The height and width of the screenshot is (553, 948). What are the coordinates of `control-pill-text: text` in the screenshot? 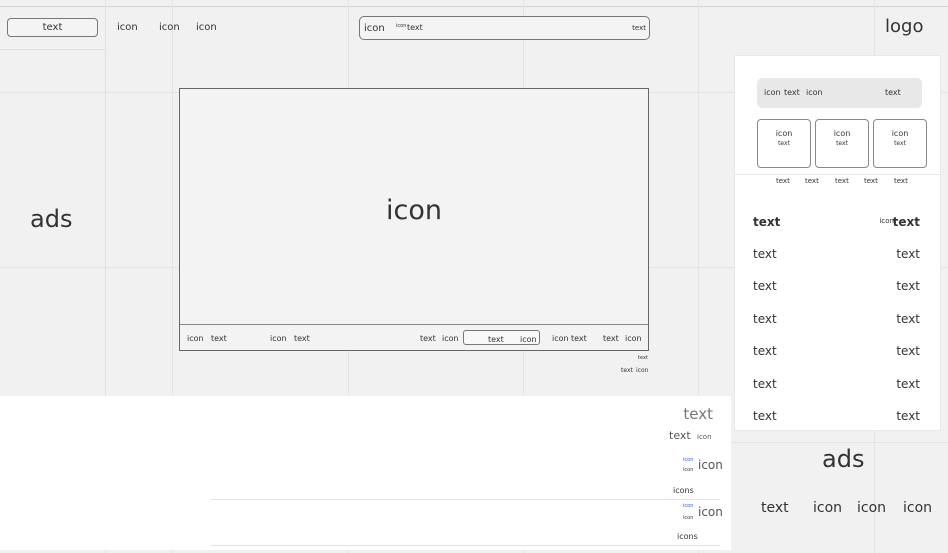 It's located at (496, 339).